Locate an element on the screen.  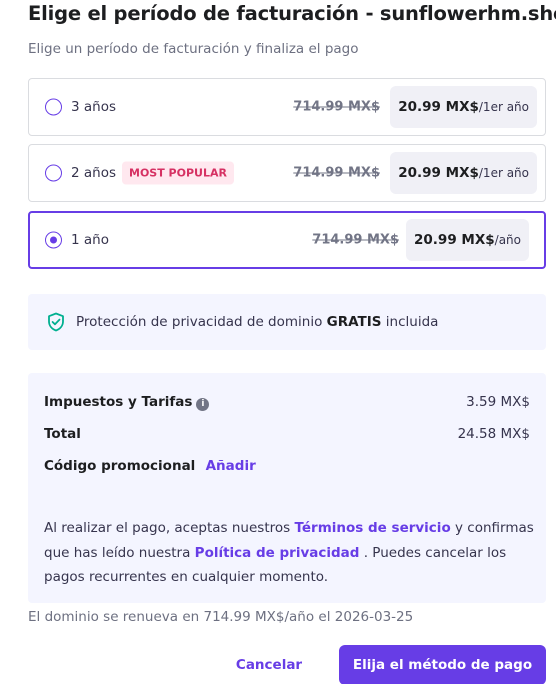
shield-check-icon is located at coordinates (56, 322).